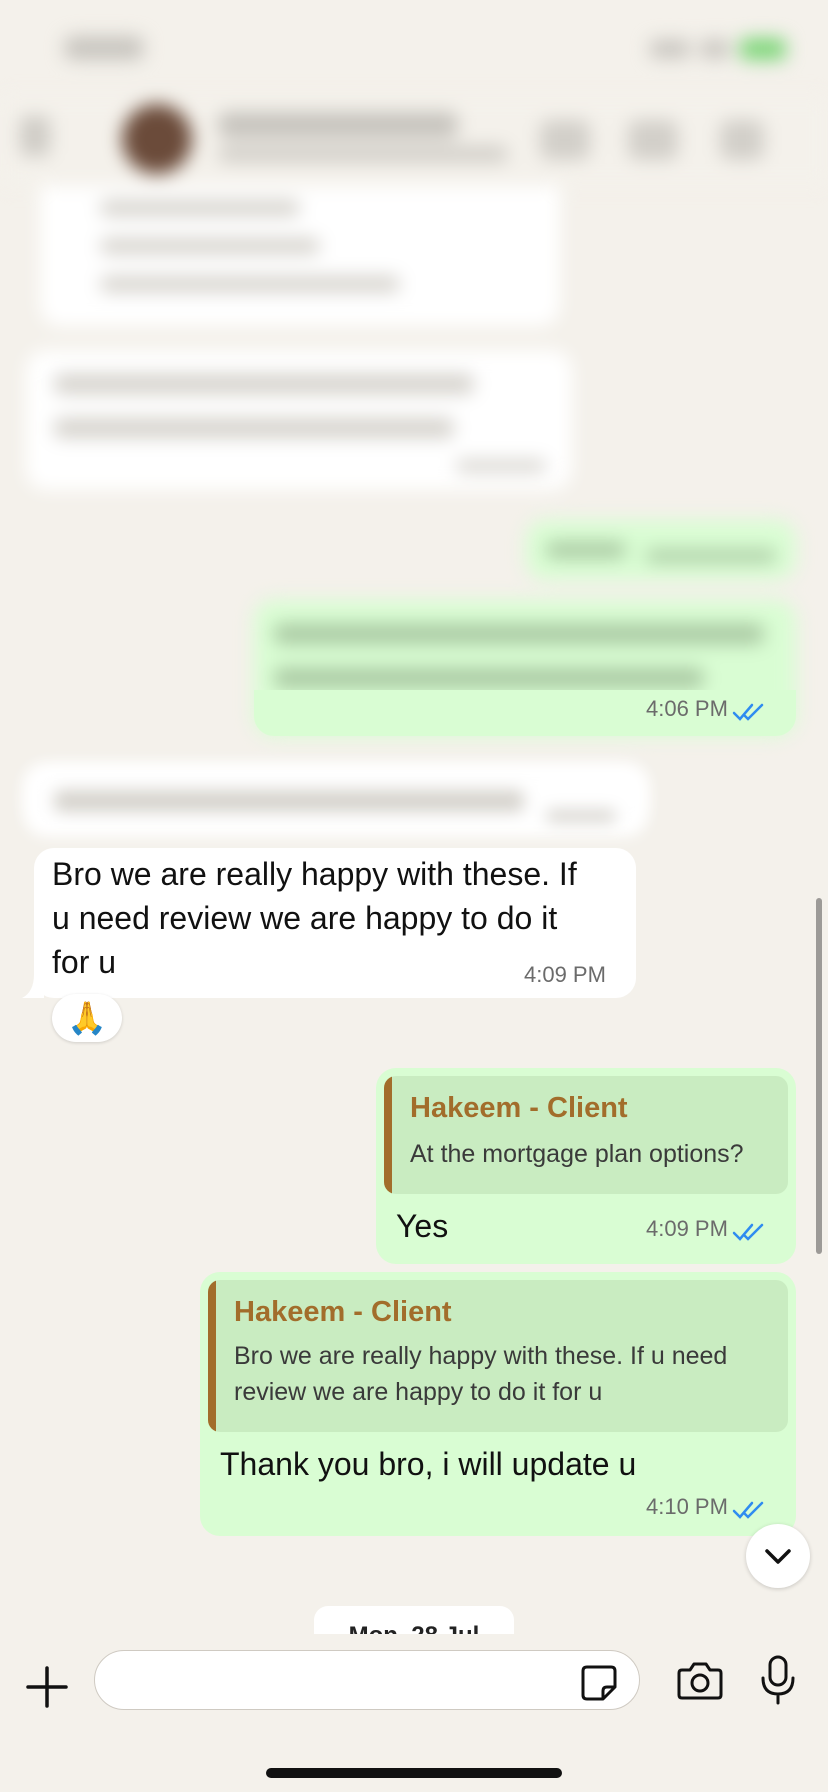  What do you see at coordinates (414, 48) in the screenshot?
I see `status-bar` at bounding box center [414, 48].